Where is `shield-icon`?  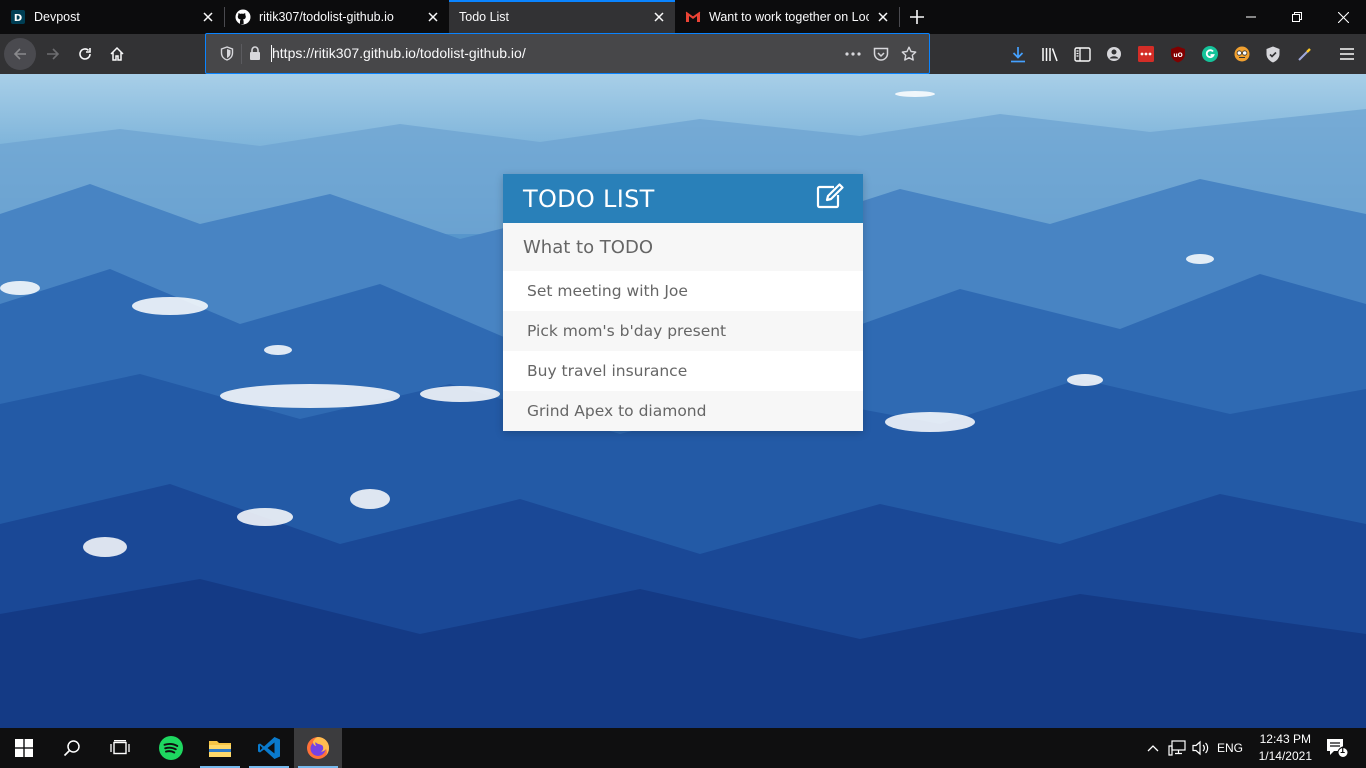 shield-icon is located at coordinates (1273, 54).